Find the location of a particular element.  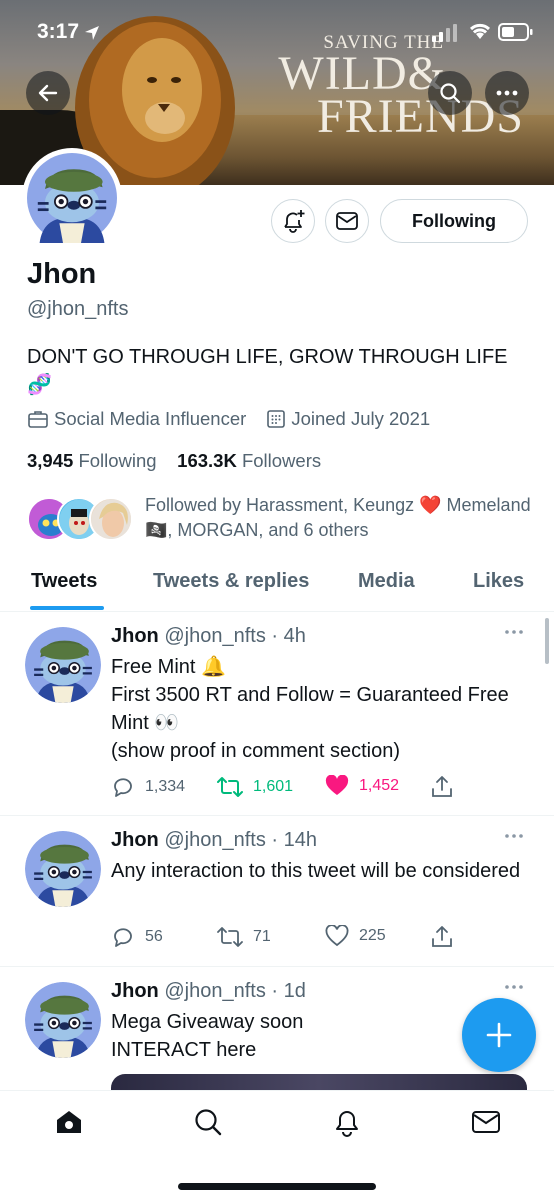

more-options-button is located at coordinates (507, 93).